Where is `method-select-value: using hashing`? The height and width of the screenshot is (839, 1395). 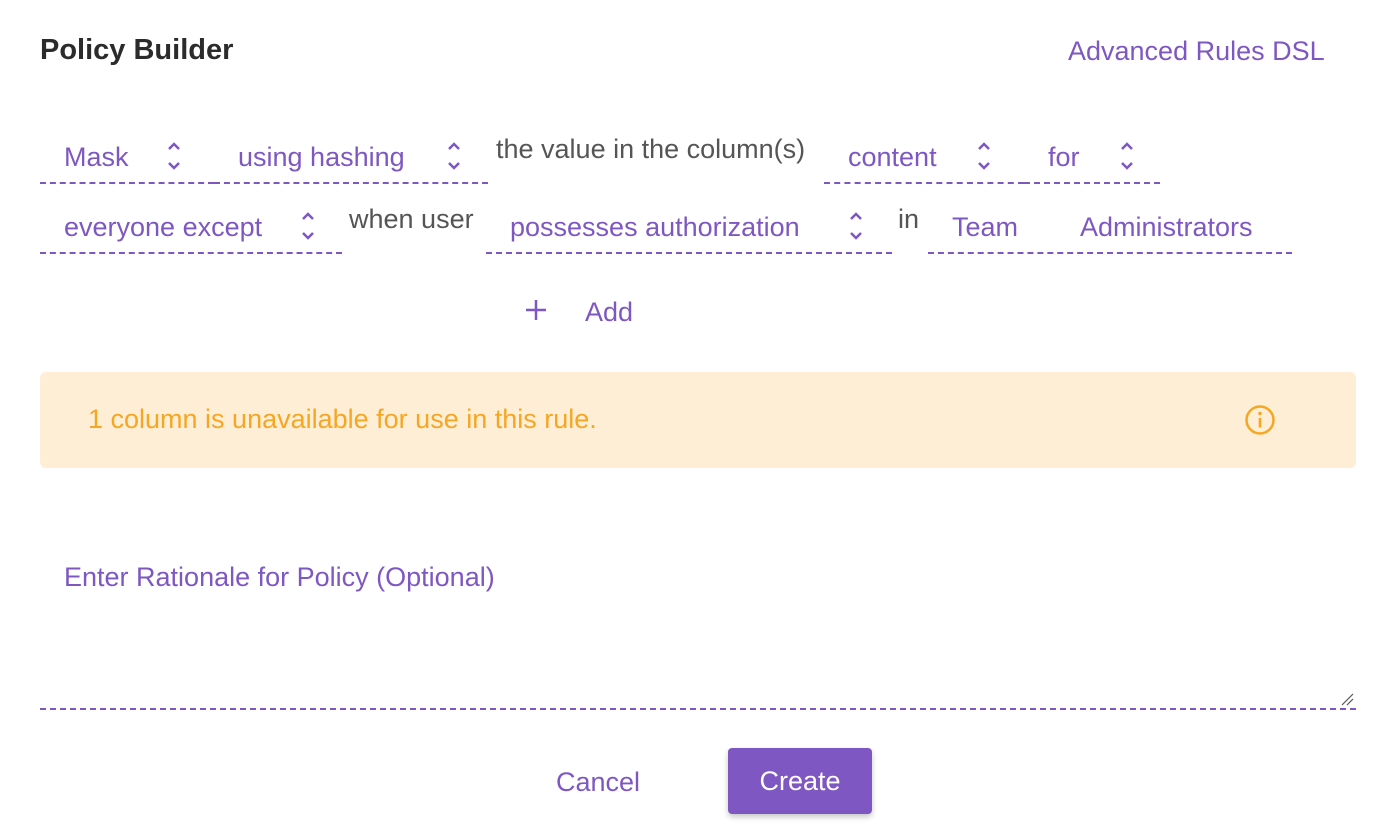 method-select-value: using hashing is located at coordinates (321, 157).